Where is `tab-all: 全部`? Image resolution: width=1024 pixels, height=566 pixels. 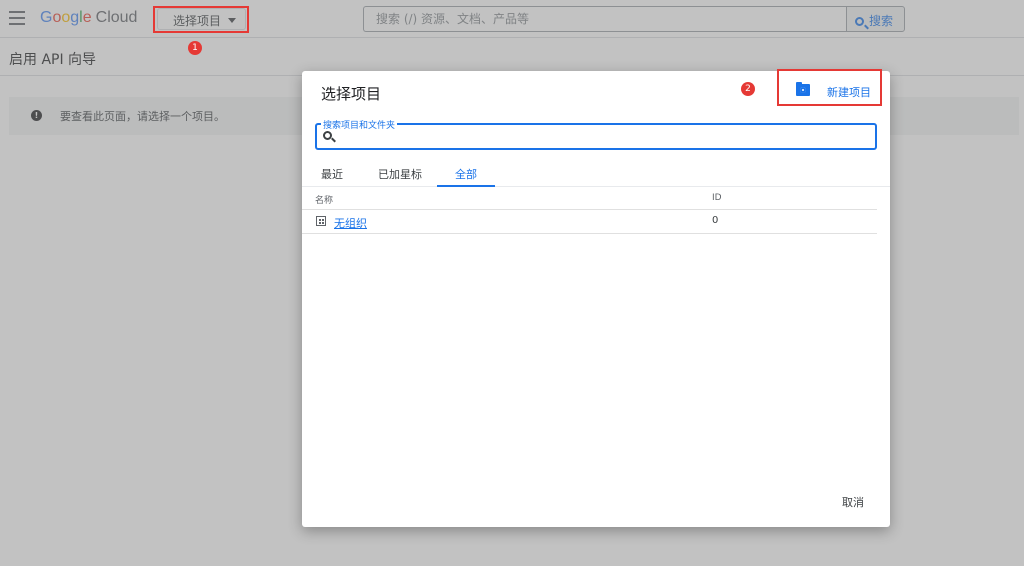 tab-all: 全部 is located at coordinates (466, 176).